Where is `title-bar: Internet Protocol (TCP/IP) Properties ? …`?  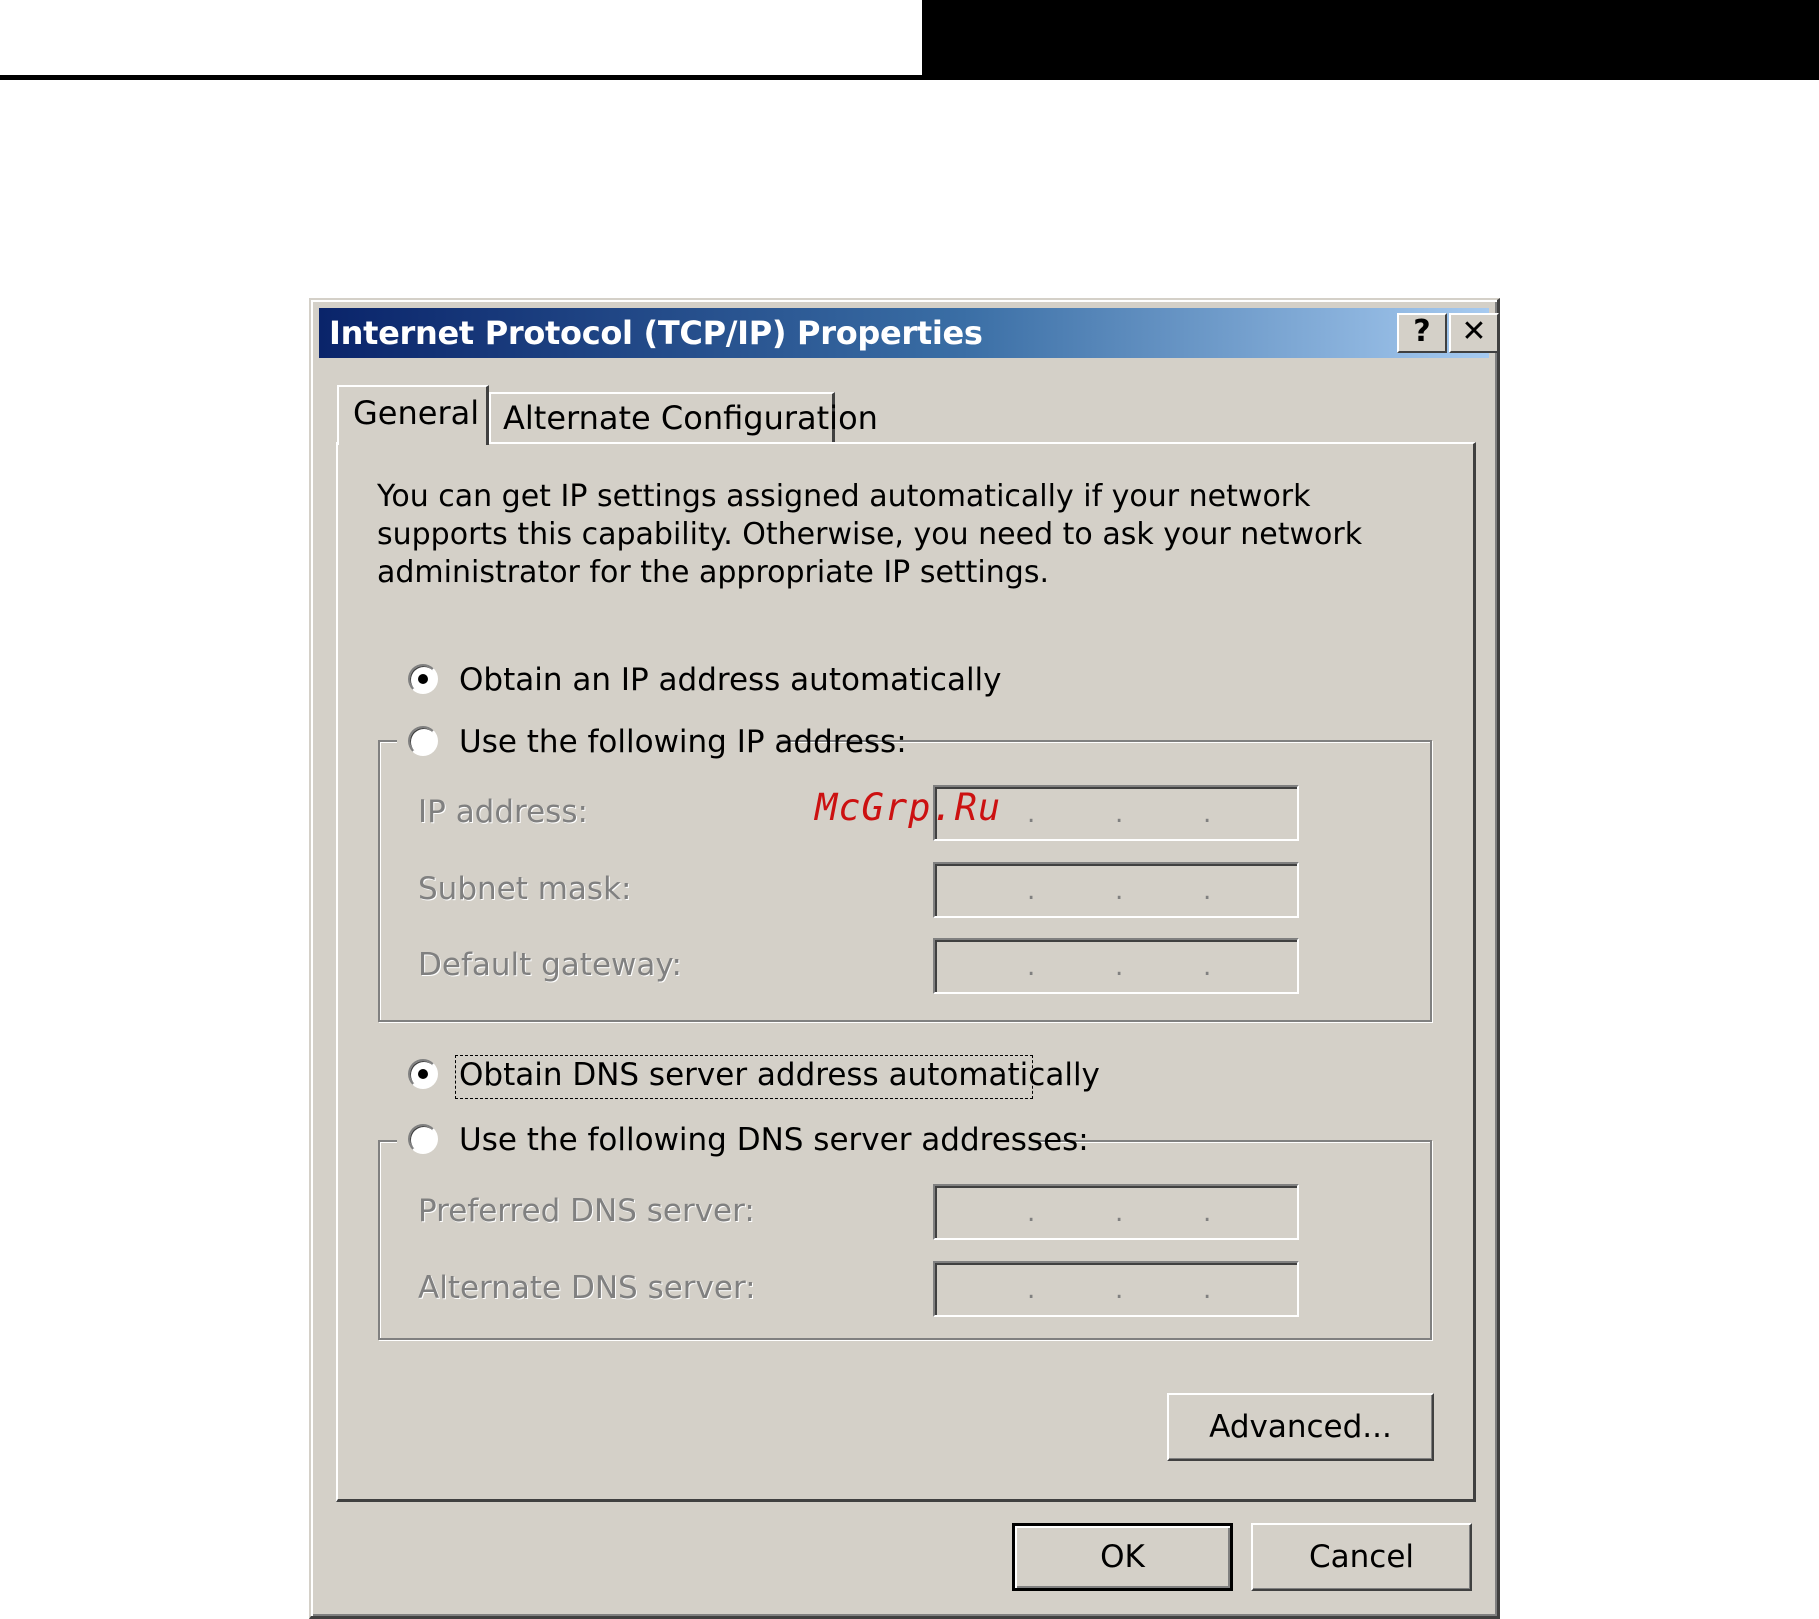 title-bar: Internet Protocol (TCP/IP) Properties ? … is located at coordinates (909, 333).